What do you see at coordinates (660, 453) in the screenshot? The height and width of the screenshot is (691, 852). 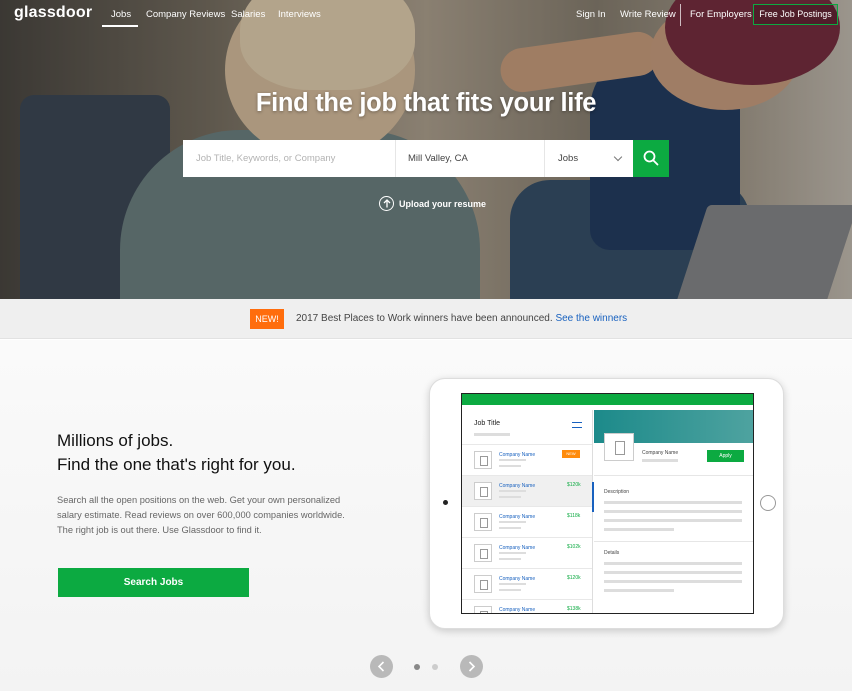 I see `detail-company-name: Company Name` at bounding box center [660, 453].